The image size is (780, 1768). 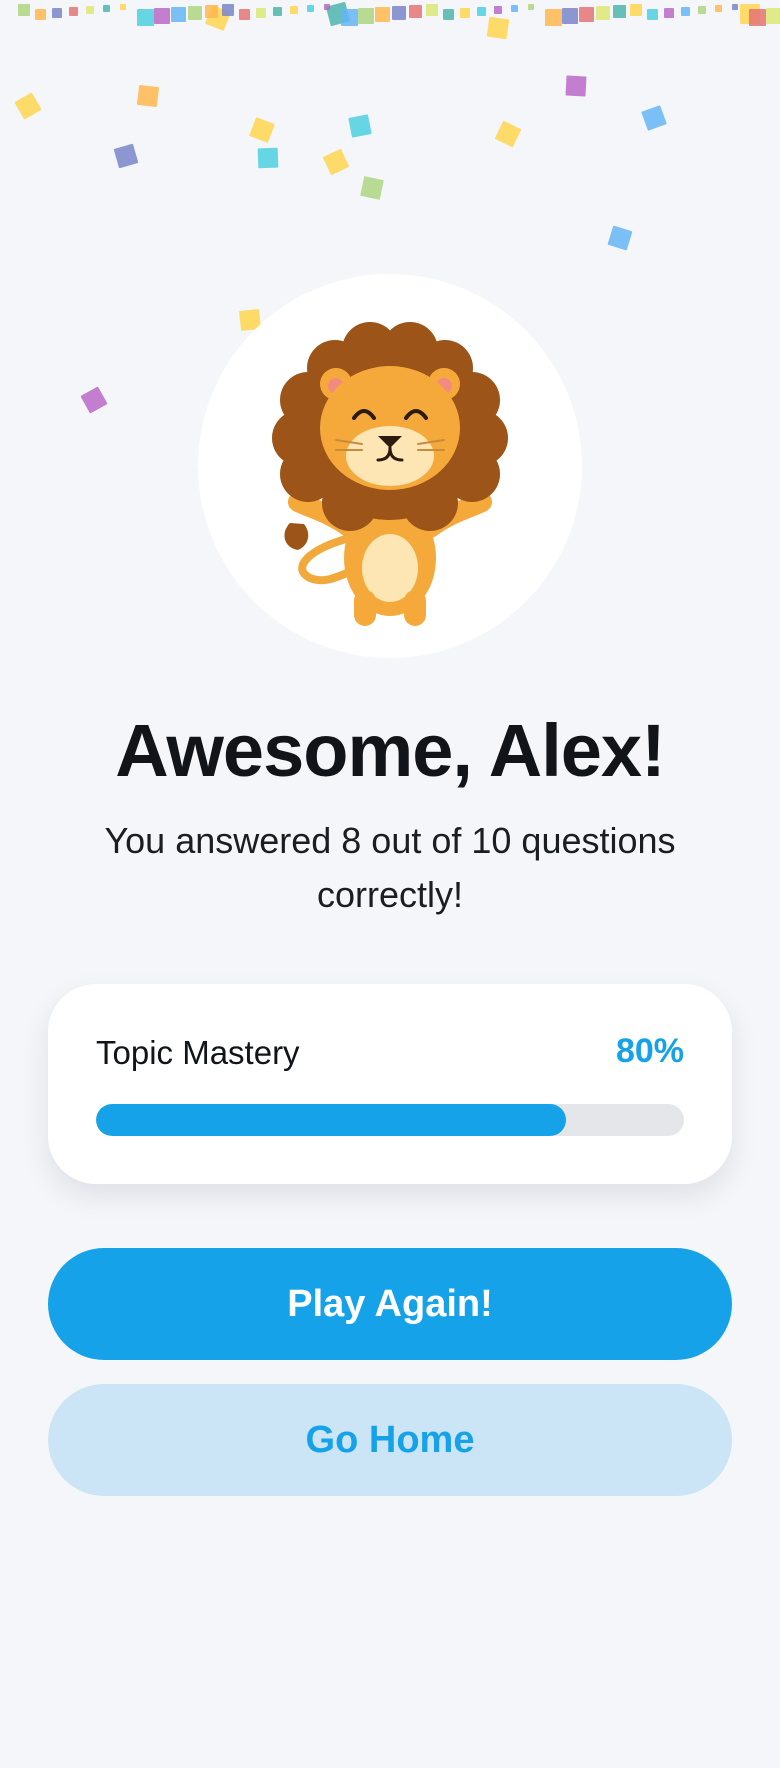 What do you see at coordinates (198, 1052) in the screenshot?
I see `mastery-label: Topic Mastery` at bounding box center [198, 1052].